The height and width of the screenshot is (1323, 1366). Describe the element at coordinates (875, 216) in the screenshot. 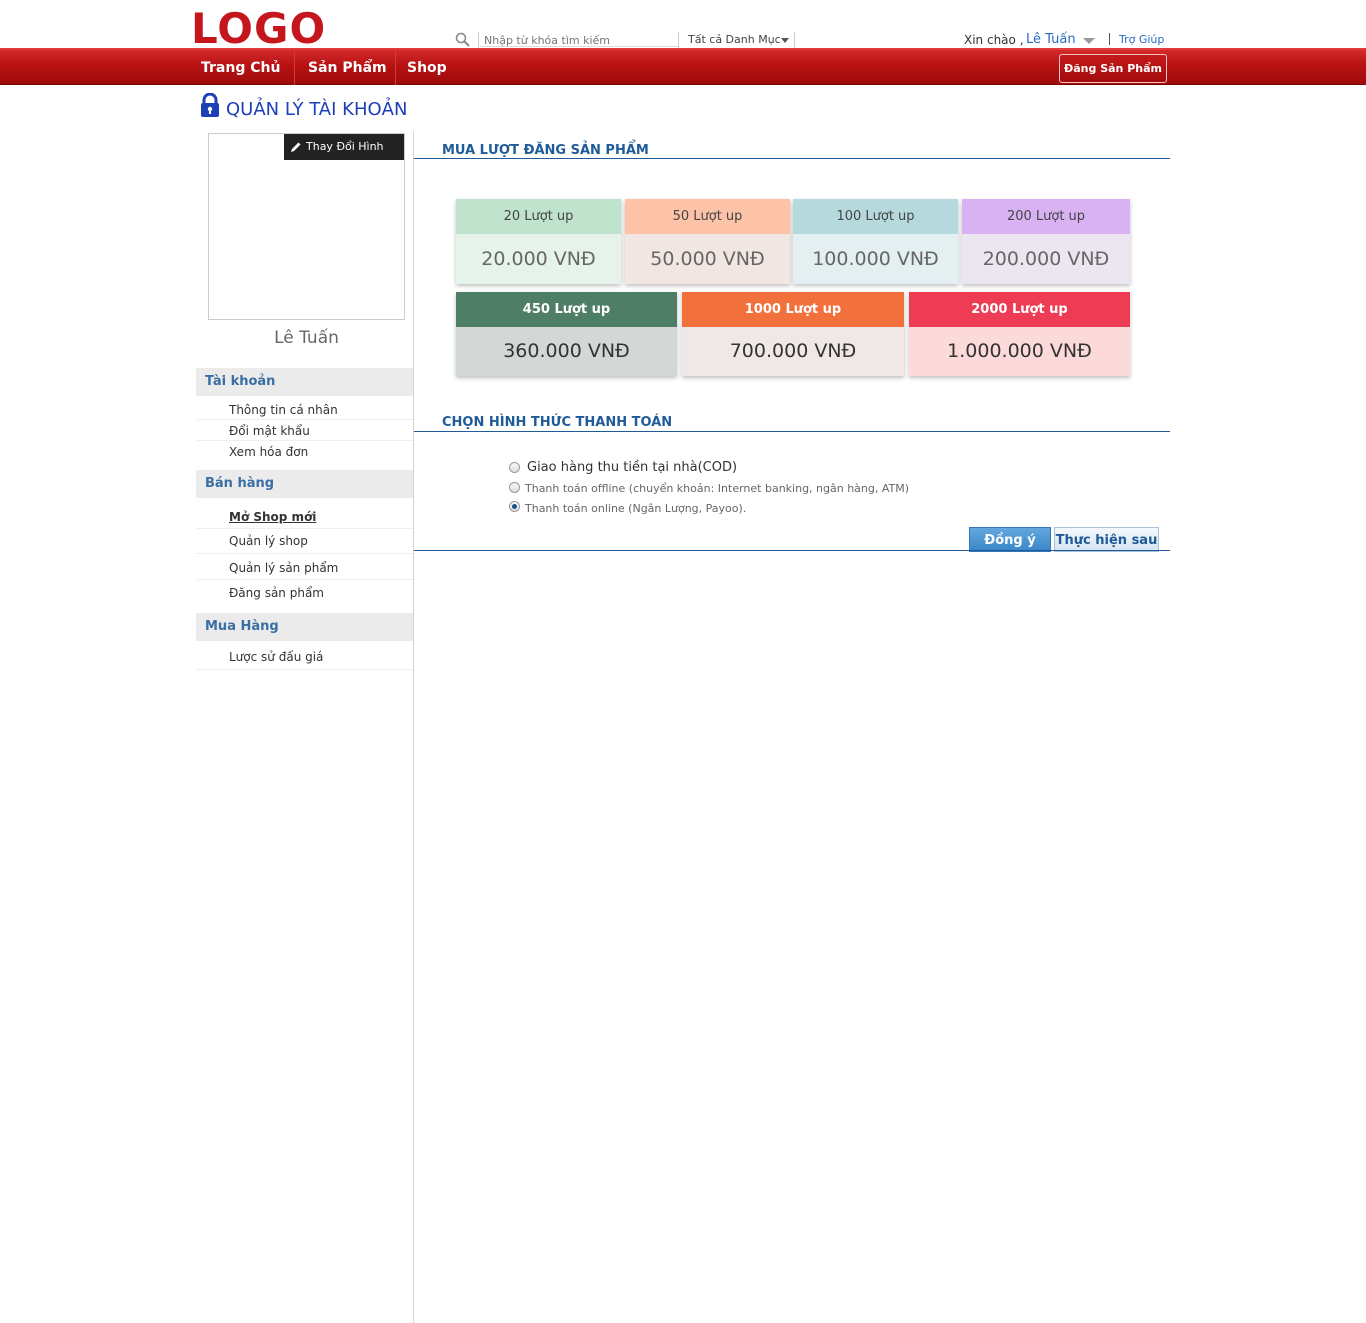

I see `package-label: 100 Lượt up` at that location.